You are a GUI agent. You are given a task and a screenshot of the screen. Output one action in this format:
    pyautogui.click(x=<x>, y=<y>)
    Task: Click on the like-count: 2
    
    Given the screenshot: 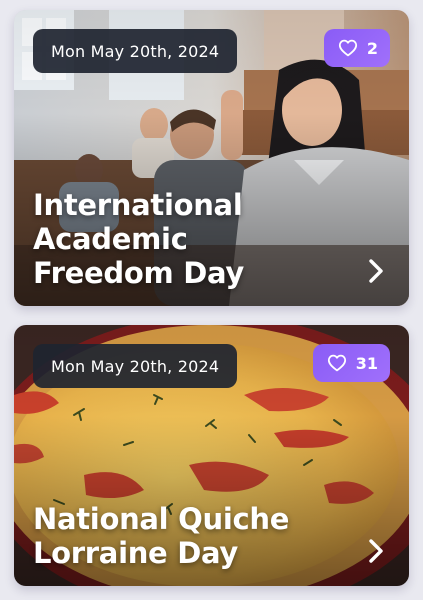 What is the action you would take?
    pyautogui.click(x=372, y=48)
    